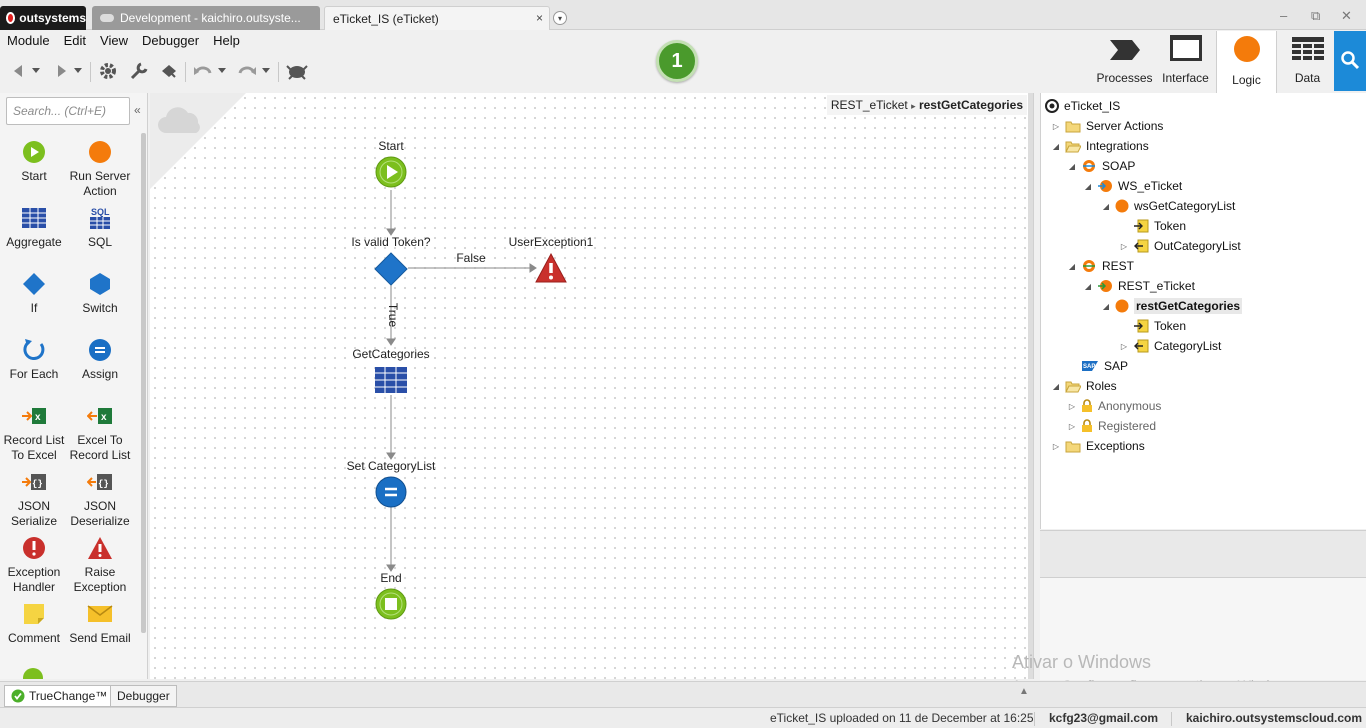 This screenshot has width=1366, height=728. What do you see at coordinates (75, 41) in the screenshot?
I see `menu-edit: Edit` at bounding box center [75, 41].